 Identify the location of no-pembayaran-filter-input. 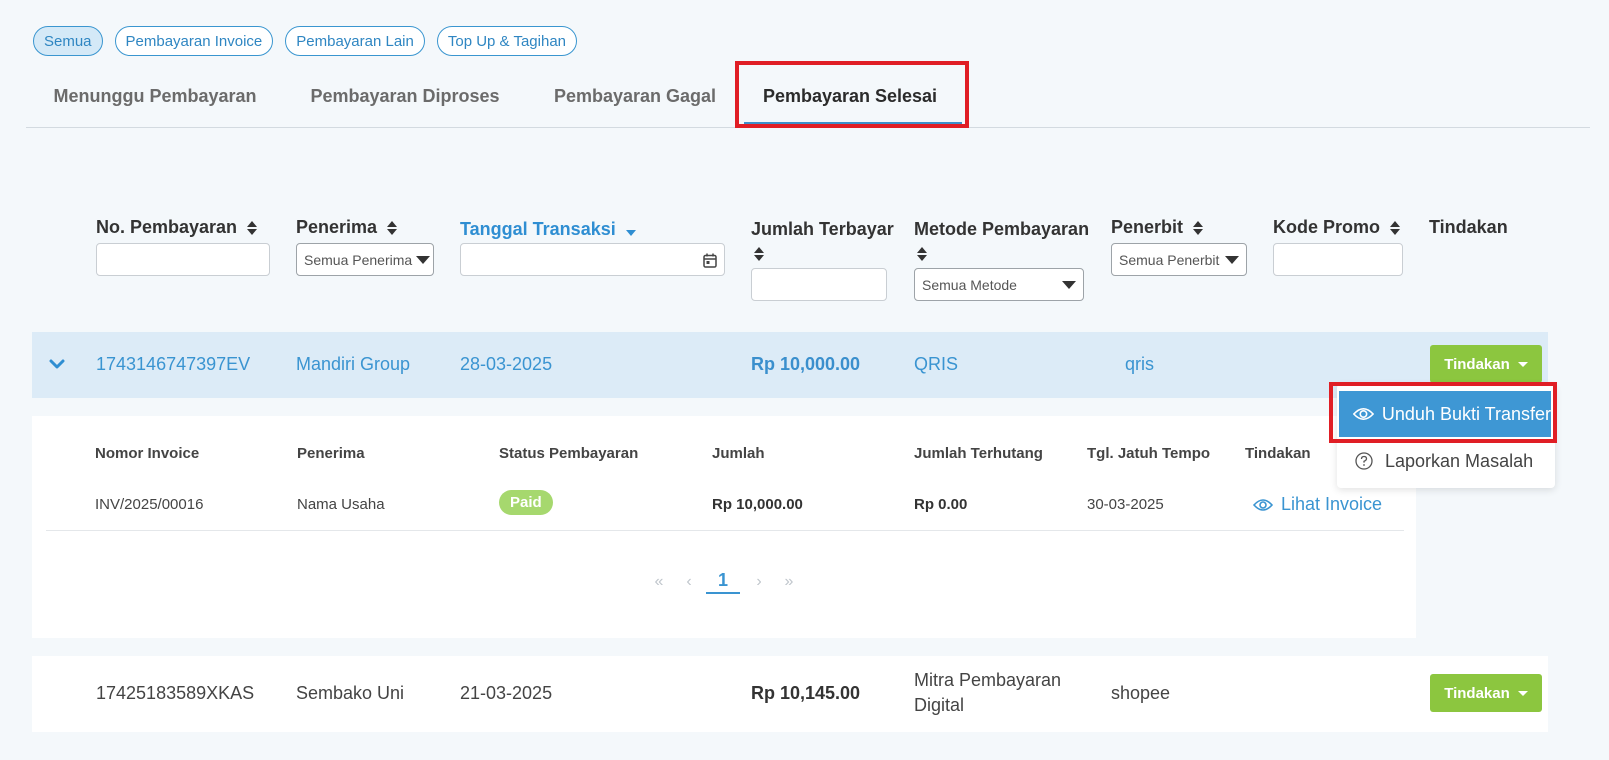
(183, 259).